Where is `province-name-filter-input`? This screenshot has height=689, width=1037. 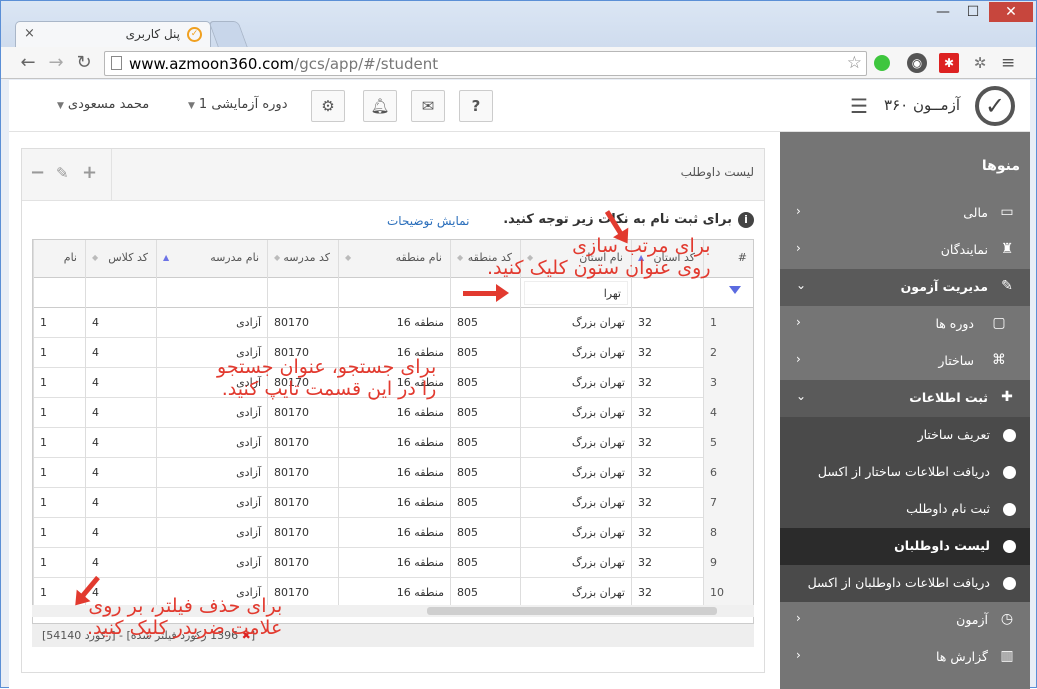
province-name-filter-input is located at coordinates (576, 293).